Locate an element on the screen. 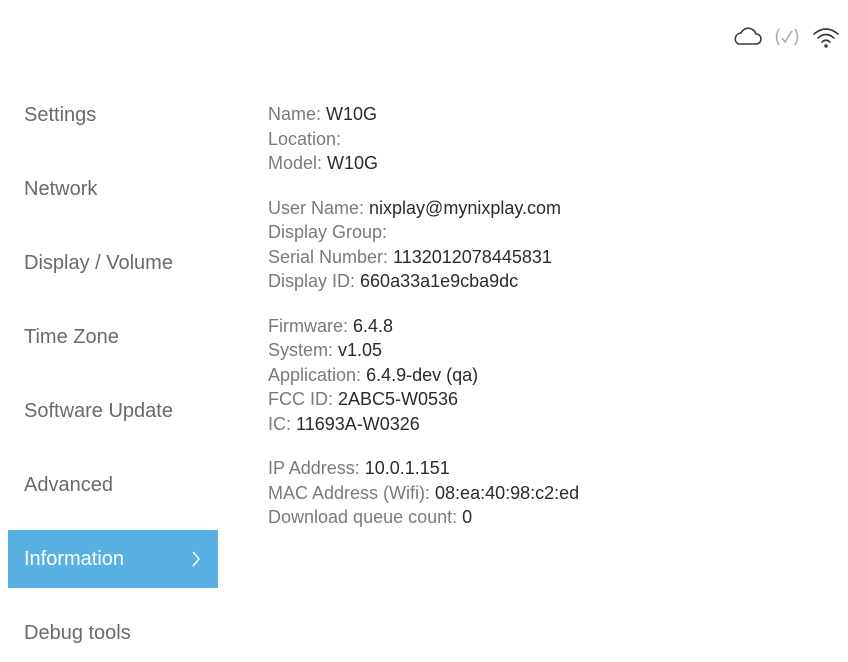 The width and height of the screenshot is (848, 662). model-label: Model: is located at coordinates (298, 163).